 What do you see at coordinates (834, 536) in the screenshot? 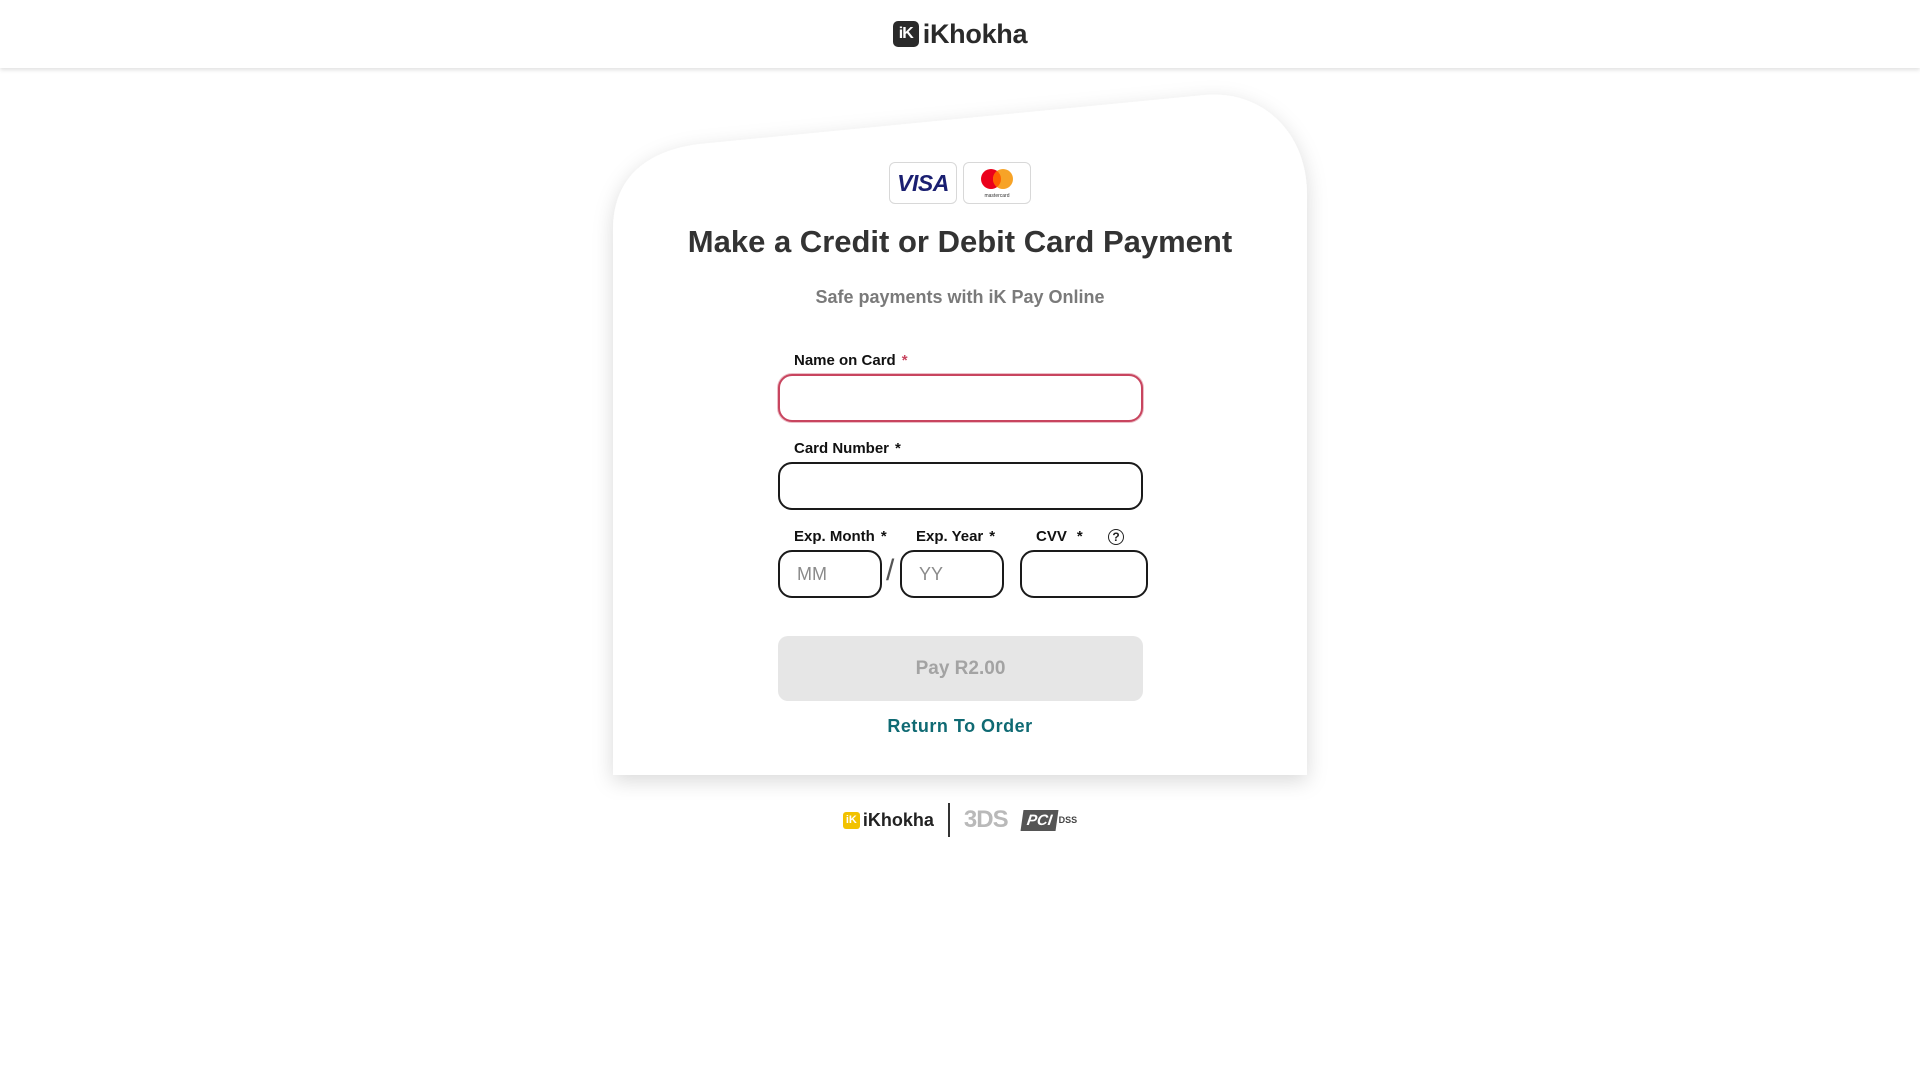
I see `exp-month-label-text: Exp. Month` at bounding box center [834, 536].